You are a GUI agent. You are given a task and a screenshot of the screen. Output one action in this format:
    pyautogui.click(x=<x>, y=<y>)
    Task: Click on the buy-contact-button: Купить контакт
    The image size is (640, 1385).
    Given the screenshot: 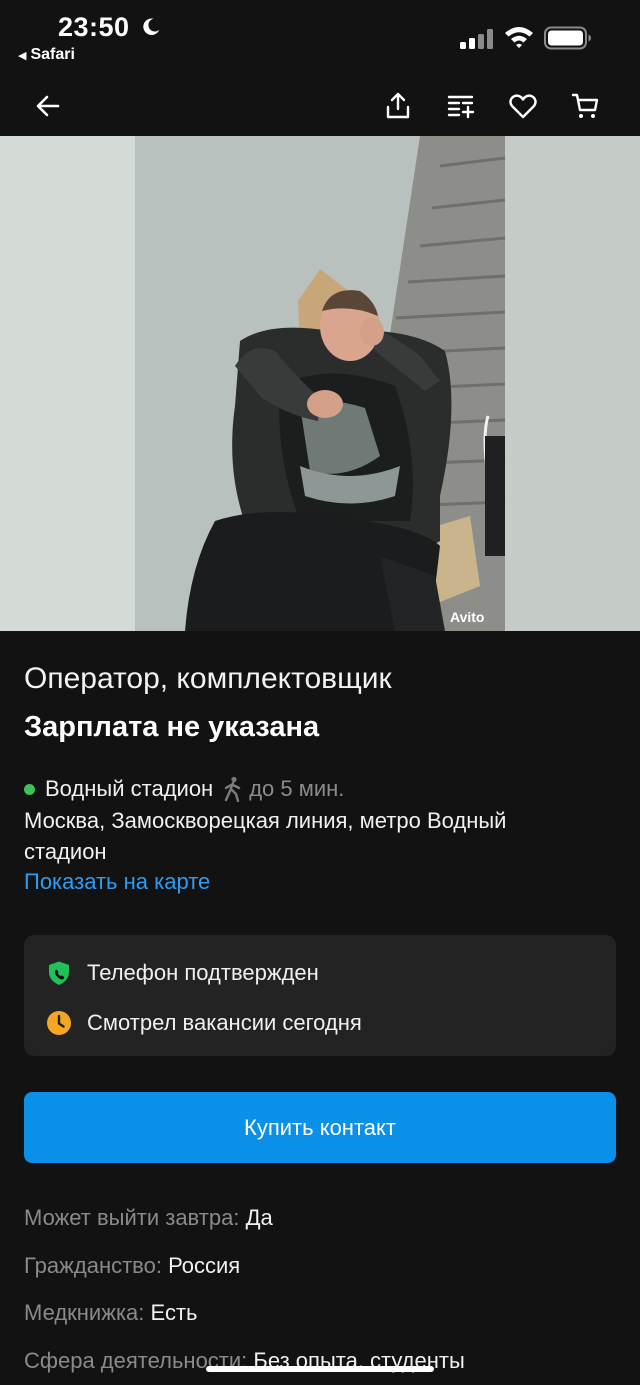 What is the action you would take?
    pyautogui.click(x=320, y=1127)
    